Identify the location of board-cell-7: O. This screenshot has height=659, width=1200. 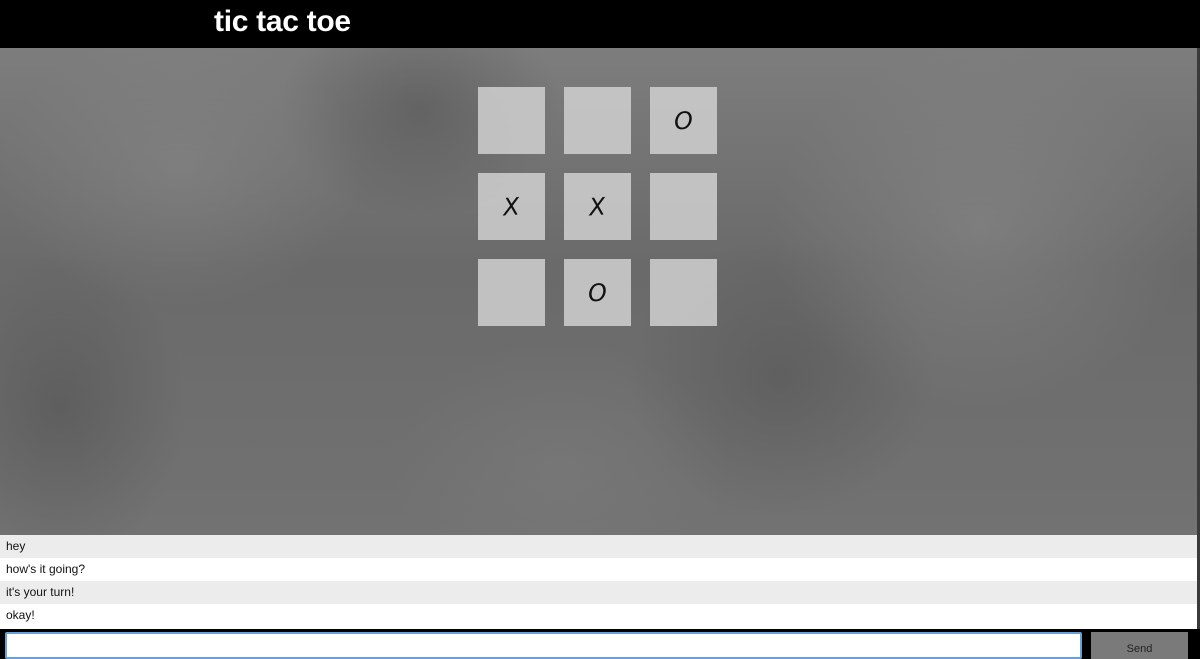
(597, 292).